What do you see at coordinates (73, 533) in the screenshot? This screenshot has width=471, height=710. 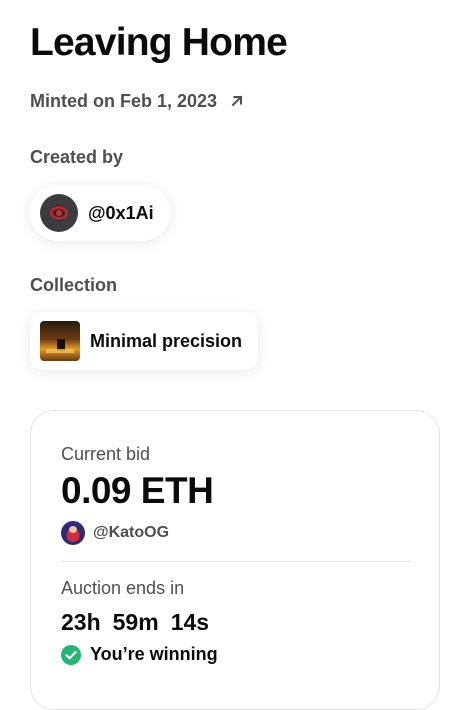 I see `bidder-avatar` at bounding box center [73, 533].